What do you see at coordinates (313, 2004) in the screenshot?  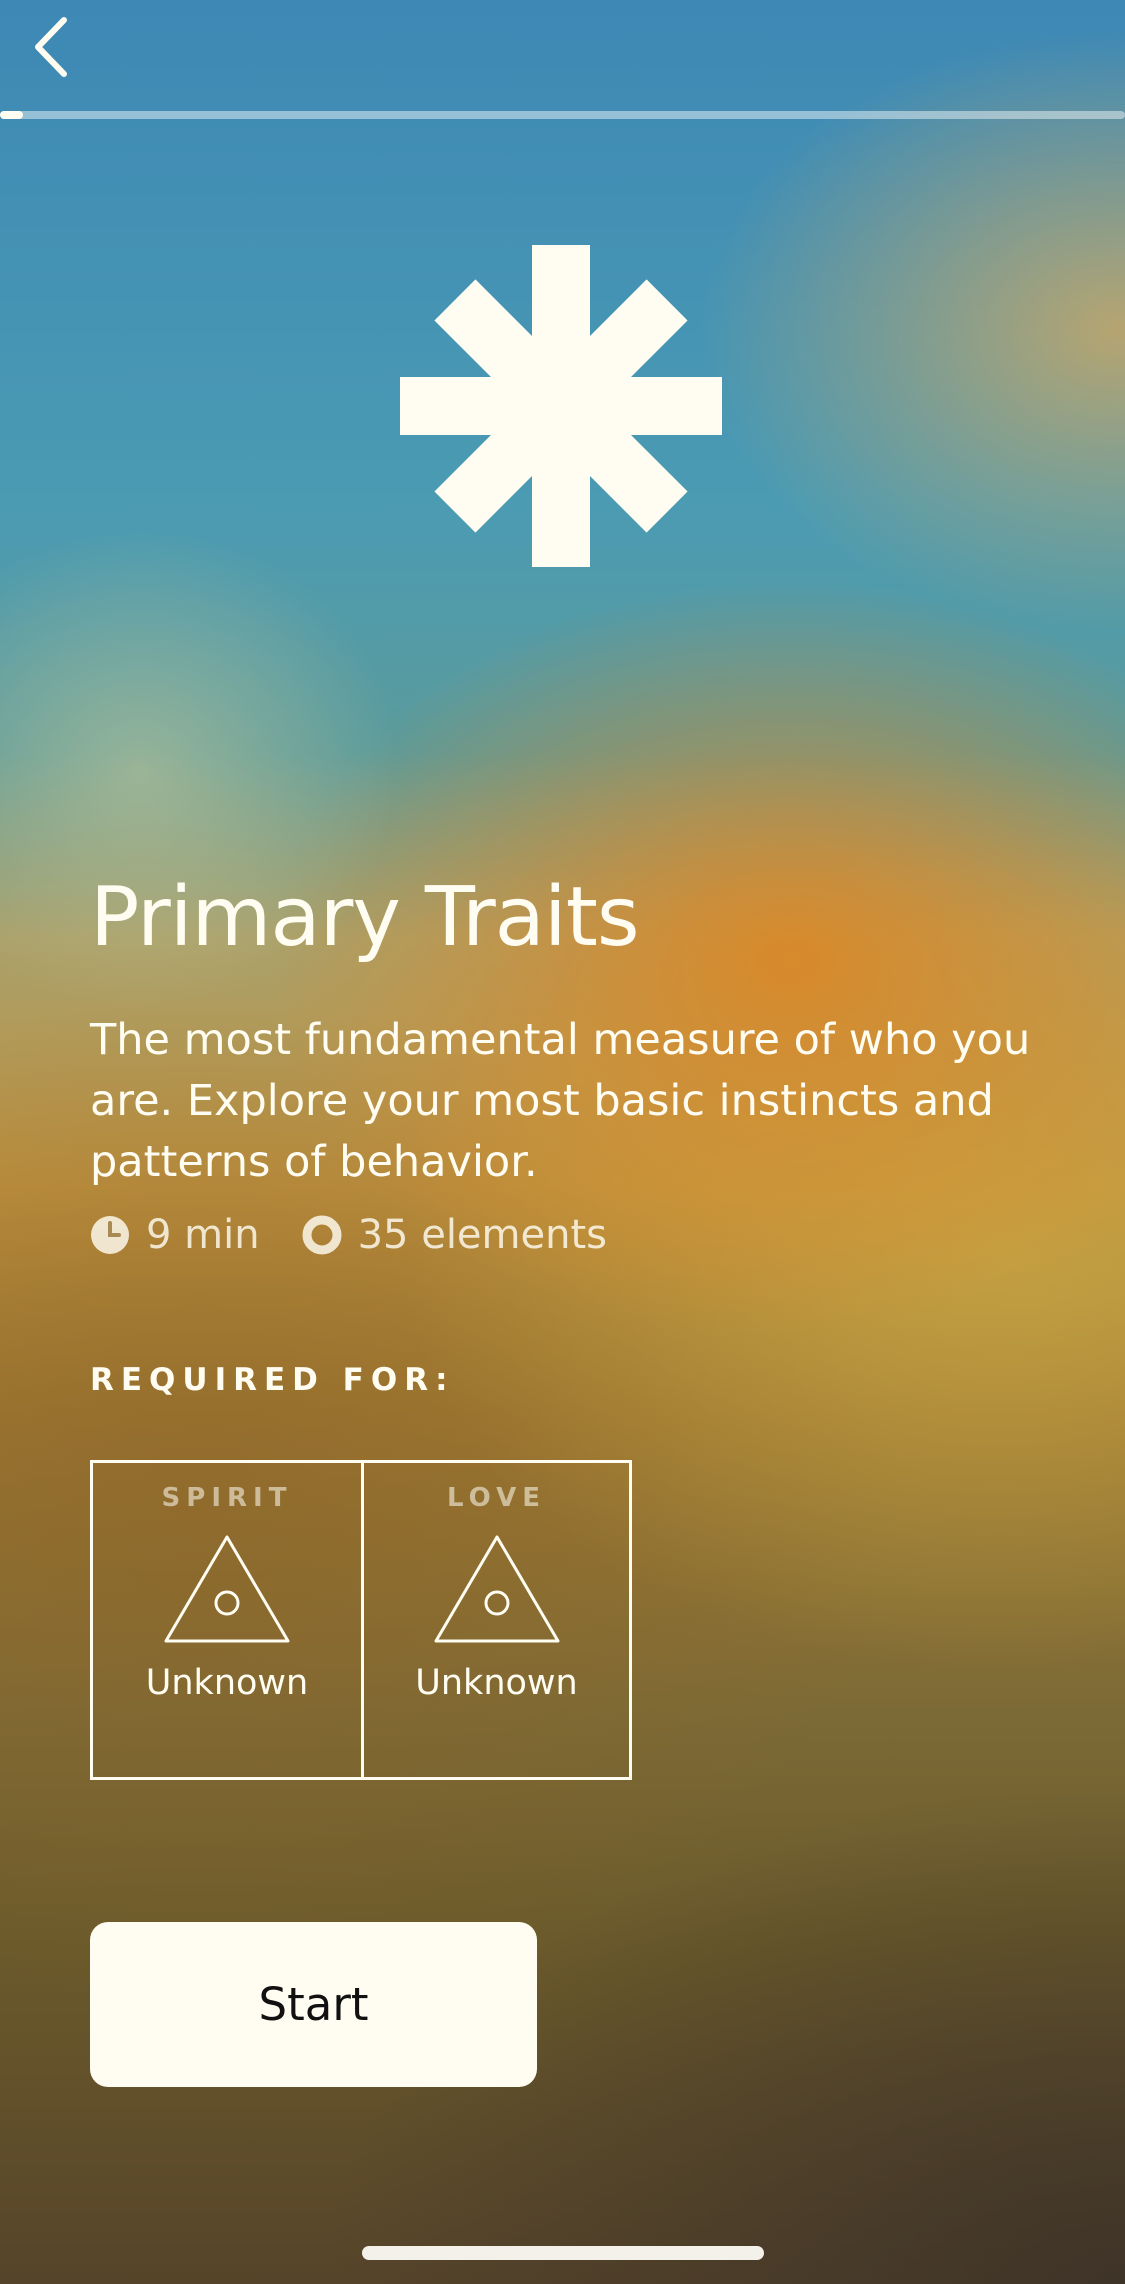 I see `start-button: Start` at bounding box center [313, 2004].